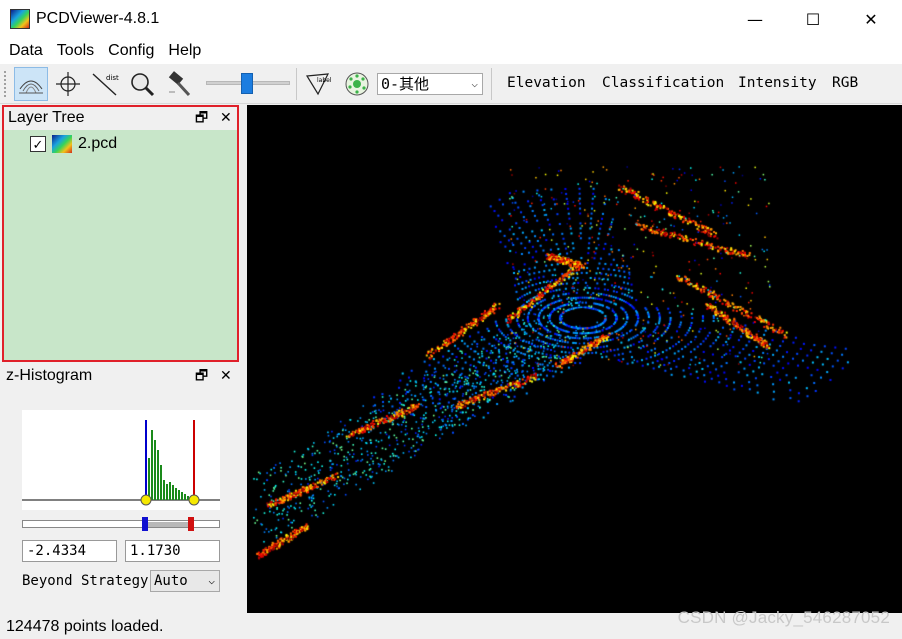 This screenshot has height=639, width=902. I want to click on pick-point-button, so click(68, 84).